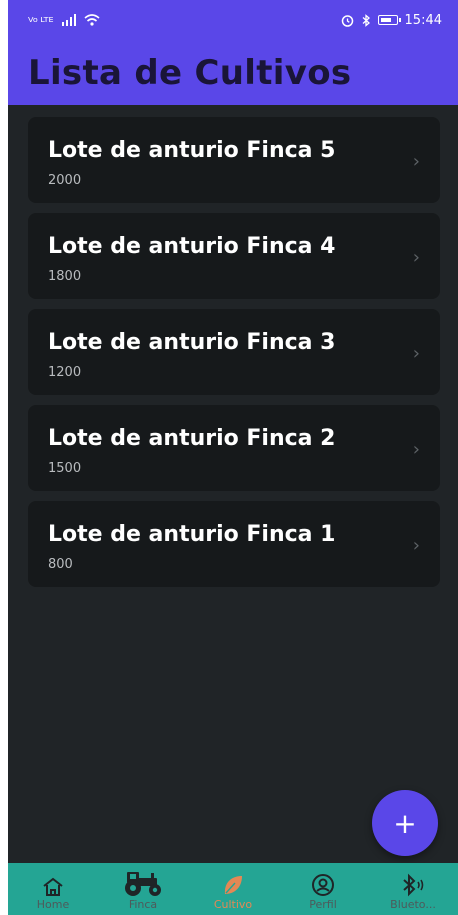 Image resolution: width=458 pixels, height=915 pixels. I want to click on plus-icon: +, so click(405, 823).